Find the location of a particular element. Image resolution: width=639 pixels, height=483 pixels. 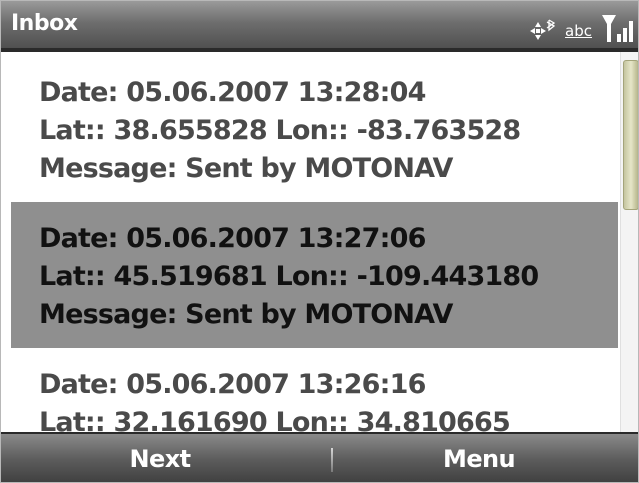

message-date: Date: 05.06.2007 13:28:04 is located at coordinates (232, 92).